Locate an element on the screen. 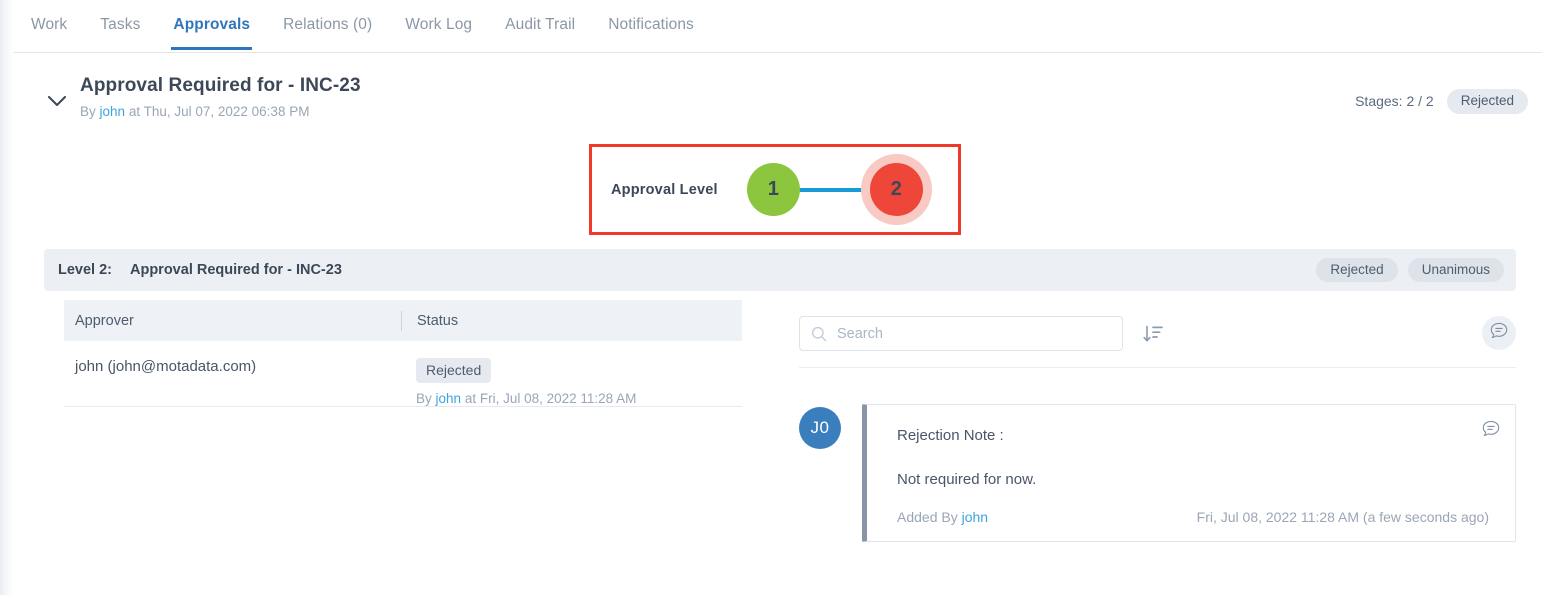 The width and height of the screenshot is (1542, 595). tab-approvals: Approvals is located at coordinates (211, 25).